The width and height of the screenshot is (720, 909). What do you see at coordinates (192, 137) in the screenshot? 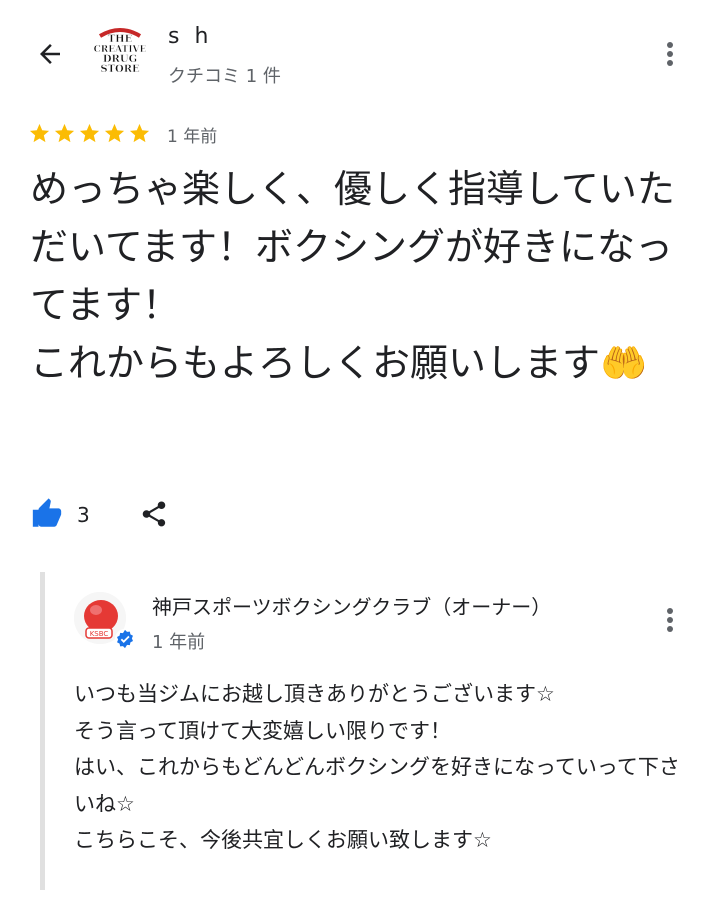
I see `review-time: 1 年前` at bounding box center [192, 137].